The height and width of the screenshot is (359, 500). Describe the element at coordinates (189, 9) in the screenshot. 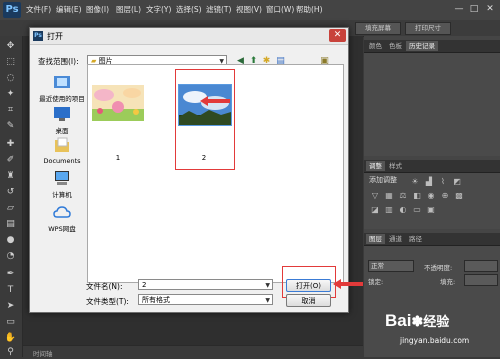

I see `menu-select: 选择(S)` at that location.